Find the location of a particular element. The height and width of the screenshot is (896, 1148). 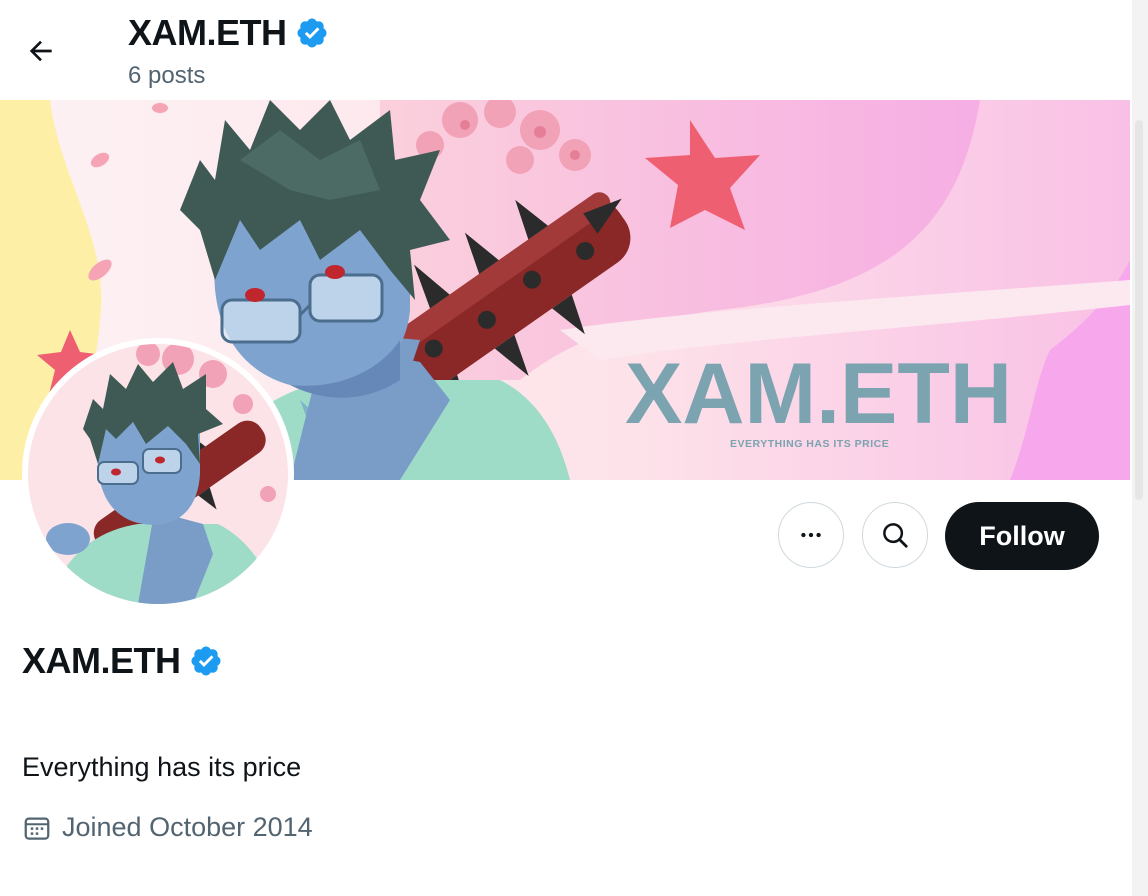

profile-display-name: XAM.ETH is located at coordinates (122, 661).